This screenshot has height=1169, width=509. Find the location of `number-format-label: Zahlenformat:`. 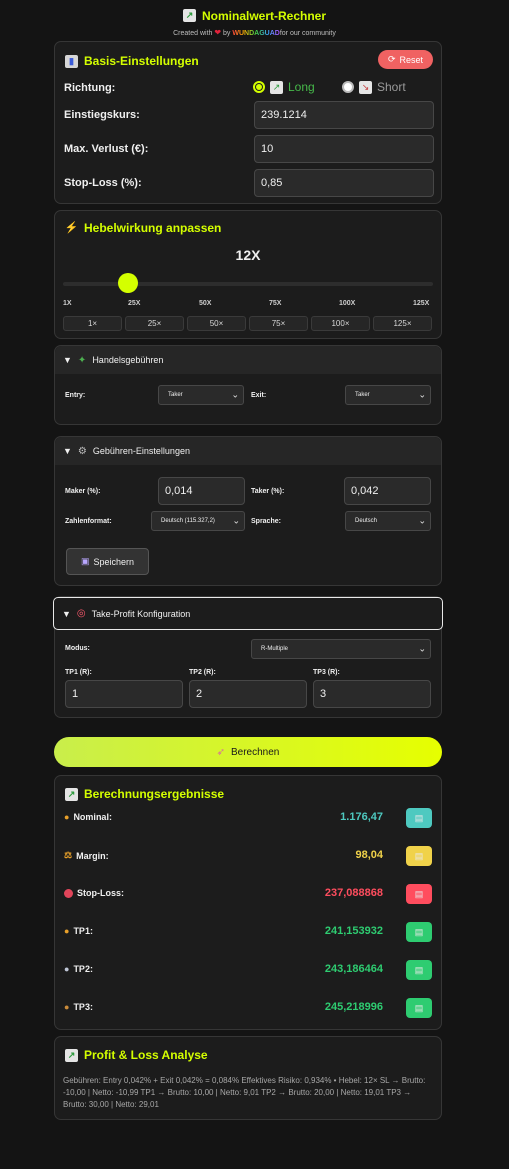

number-format-label: Zahlenformat: is located at coordinates (88, 521).